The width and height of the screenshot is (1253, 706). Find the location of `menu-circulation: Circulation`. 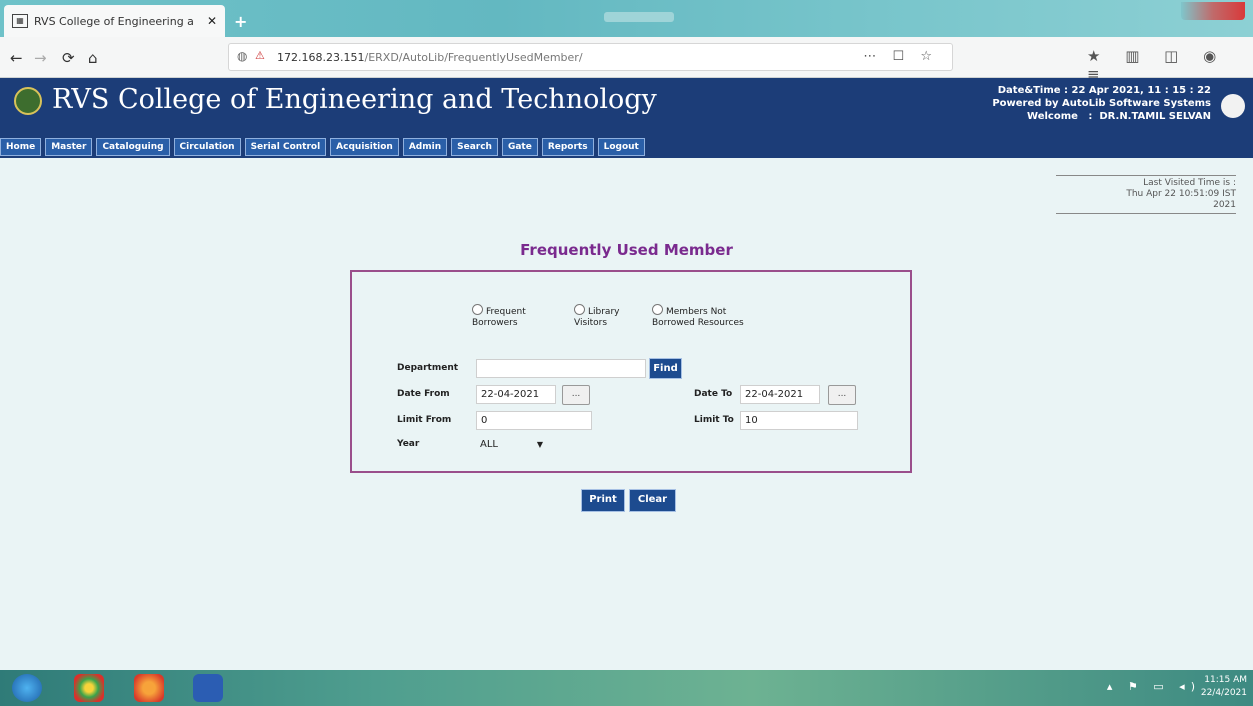

menu-circulation: Circulation is located at coordinates (207, 147).